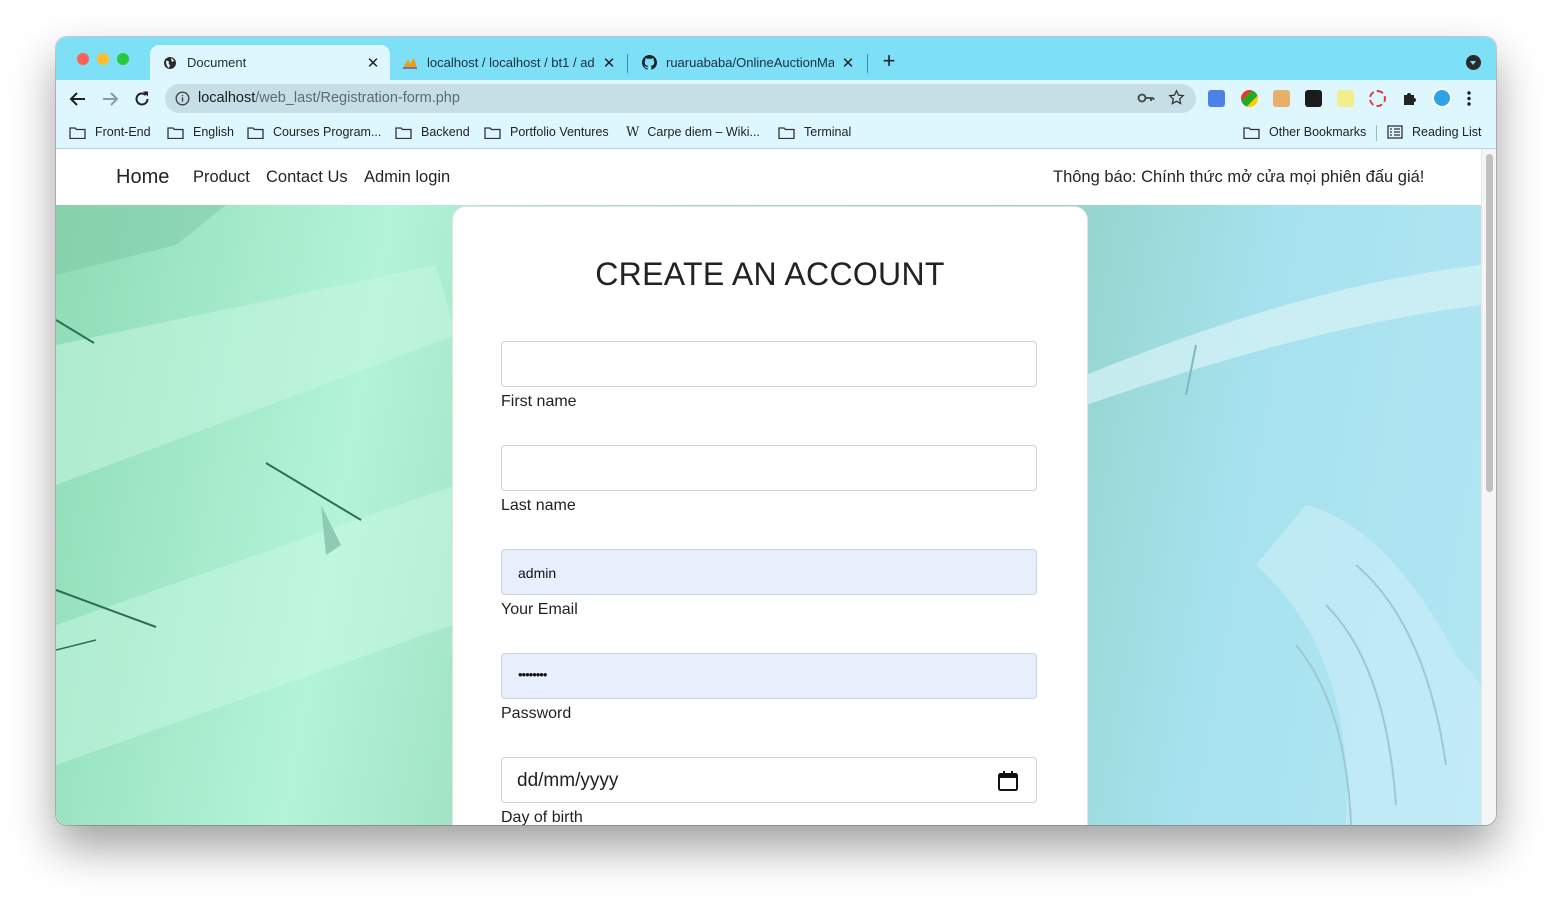 This screenshot has height=899, width=1552. Describe the element at coordinates (769, 572) in the screenshot. I see `email-input: admin` at that location.